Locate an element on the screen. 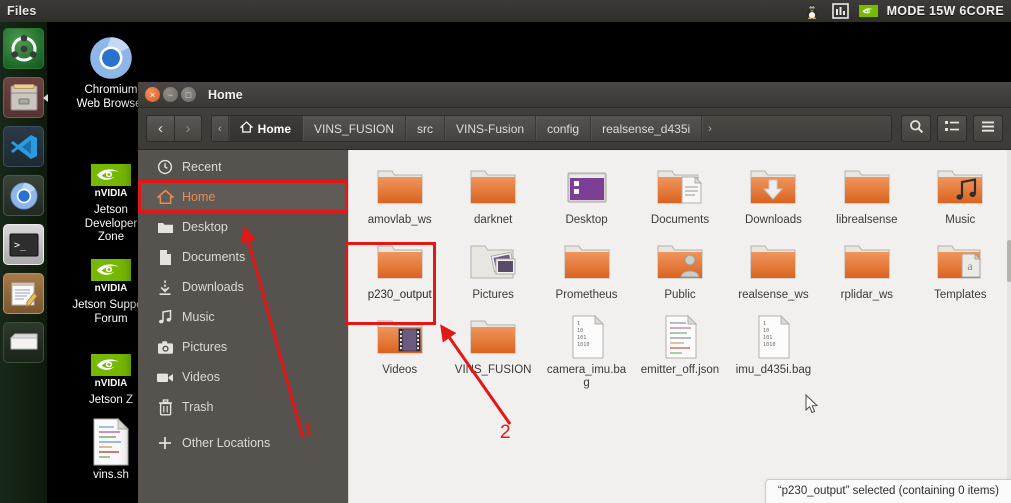  nvidia-icon is located at coordinates (868, 11).